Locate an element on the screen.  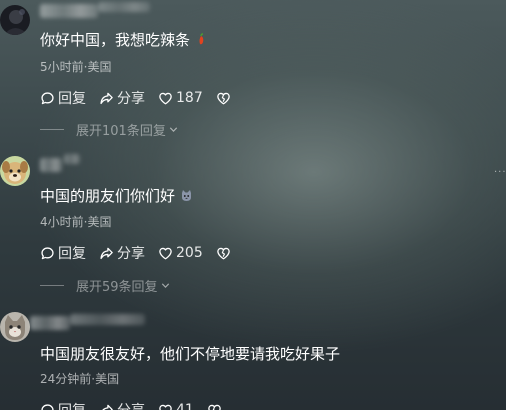
expand-replies-label: 展开59条回复 is located at coordinates (117, 287).